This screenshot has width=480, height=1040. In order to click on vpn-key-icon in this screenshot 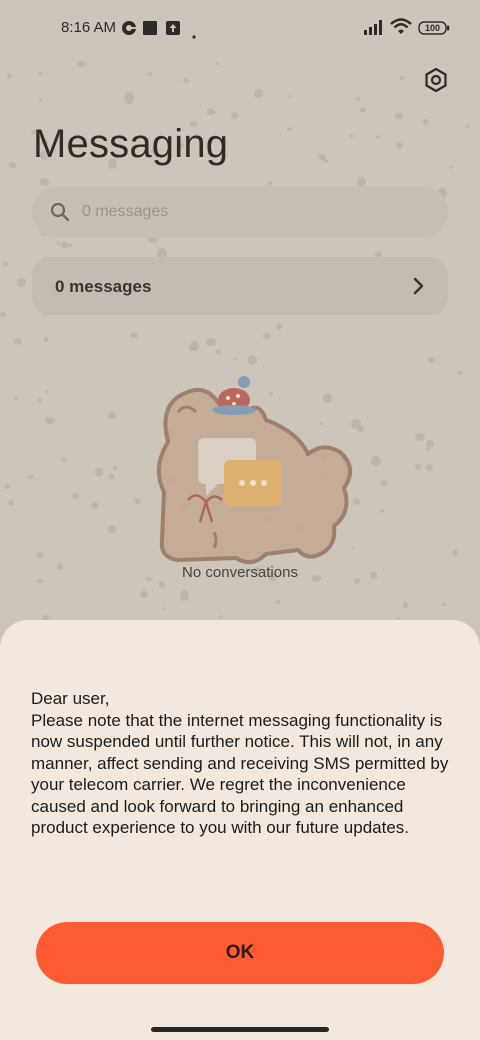, I will do `click(129, 30)`.